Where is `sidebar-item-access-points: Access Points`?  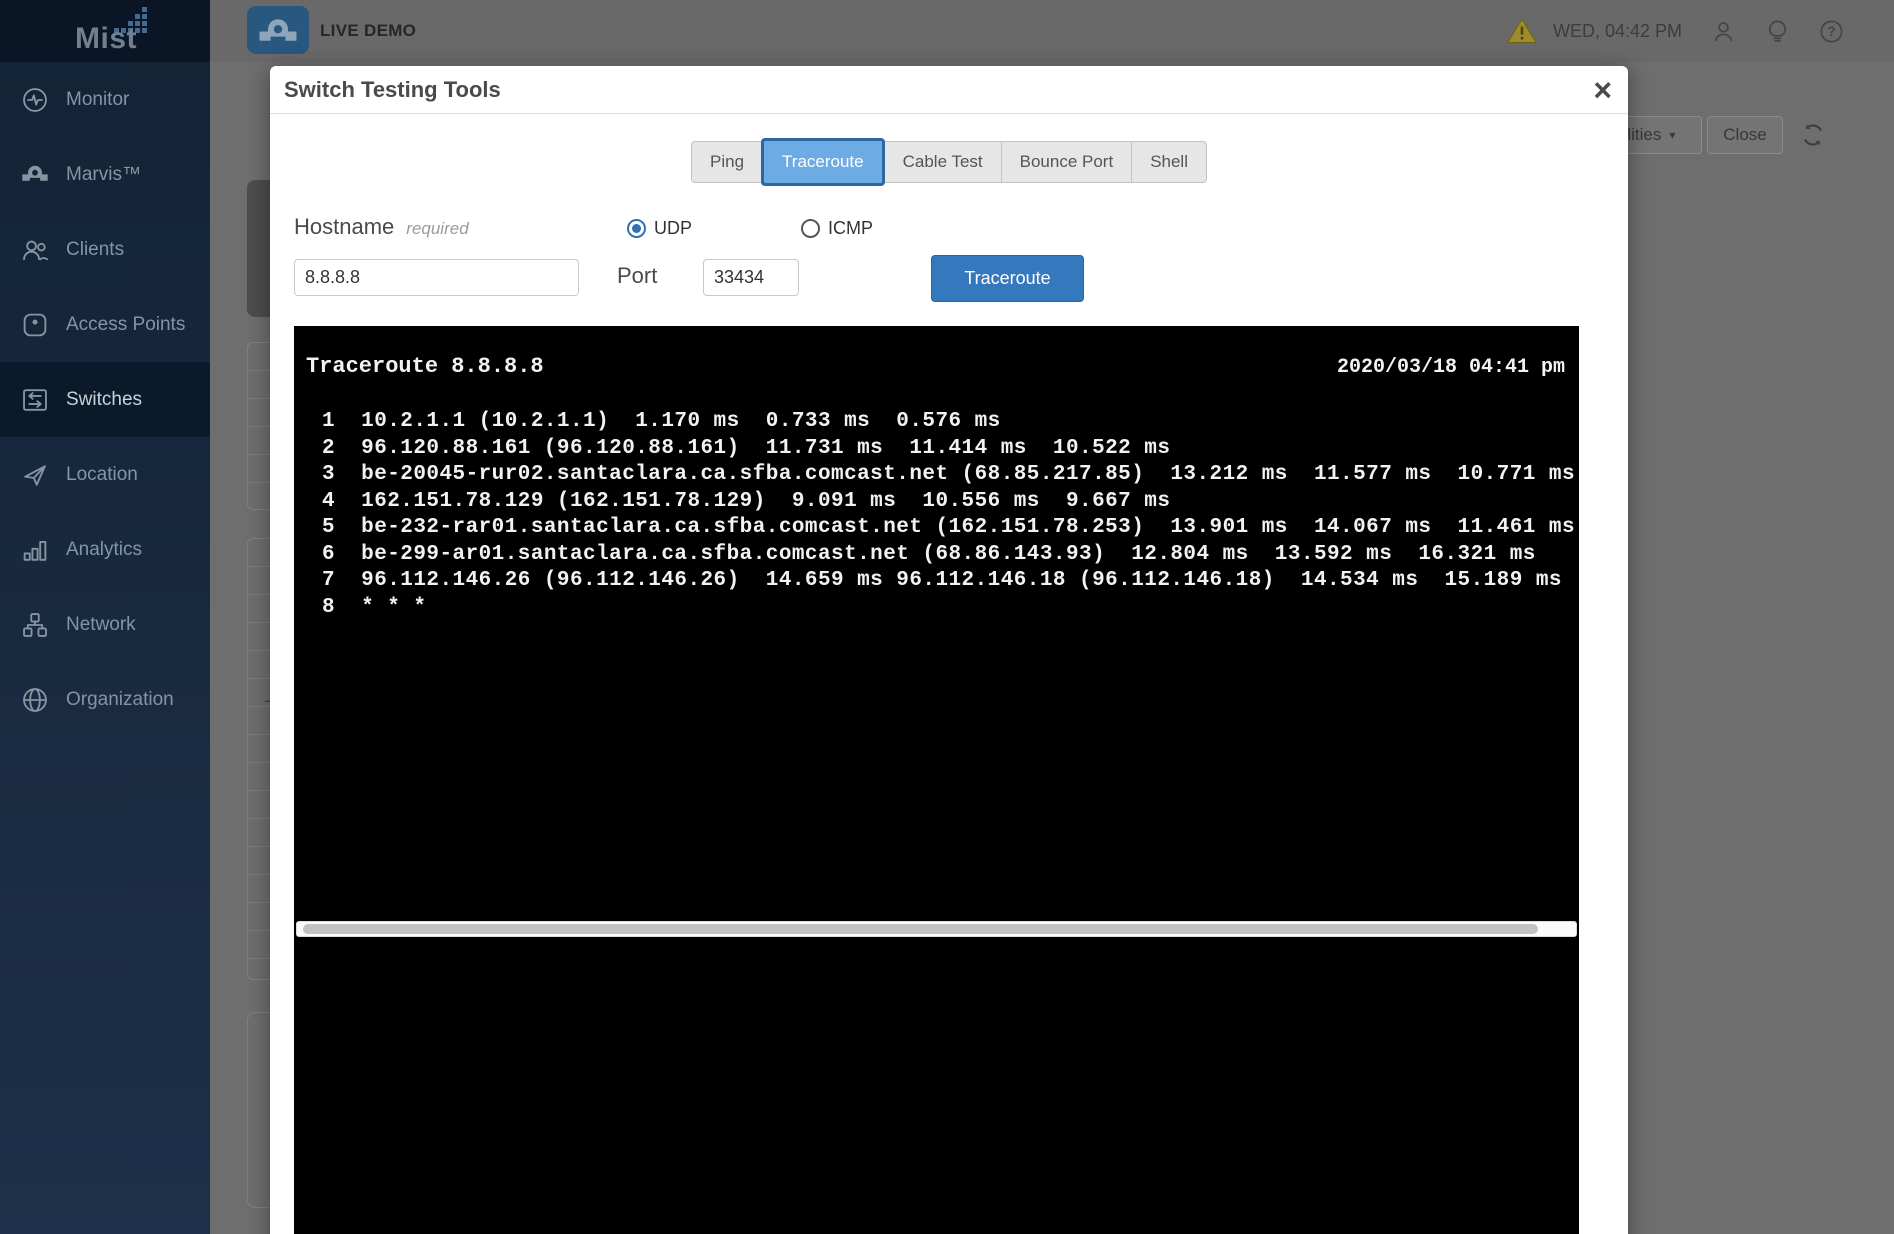 sidebar-item-access-points: Access Points is located at coordinates (105, 324).